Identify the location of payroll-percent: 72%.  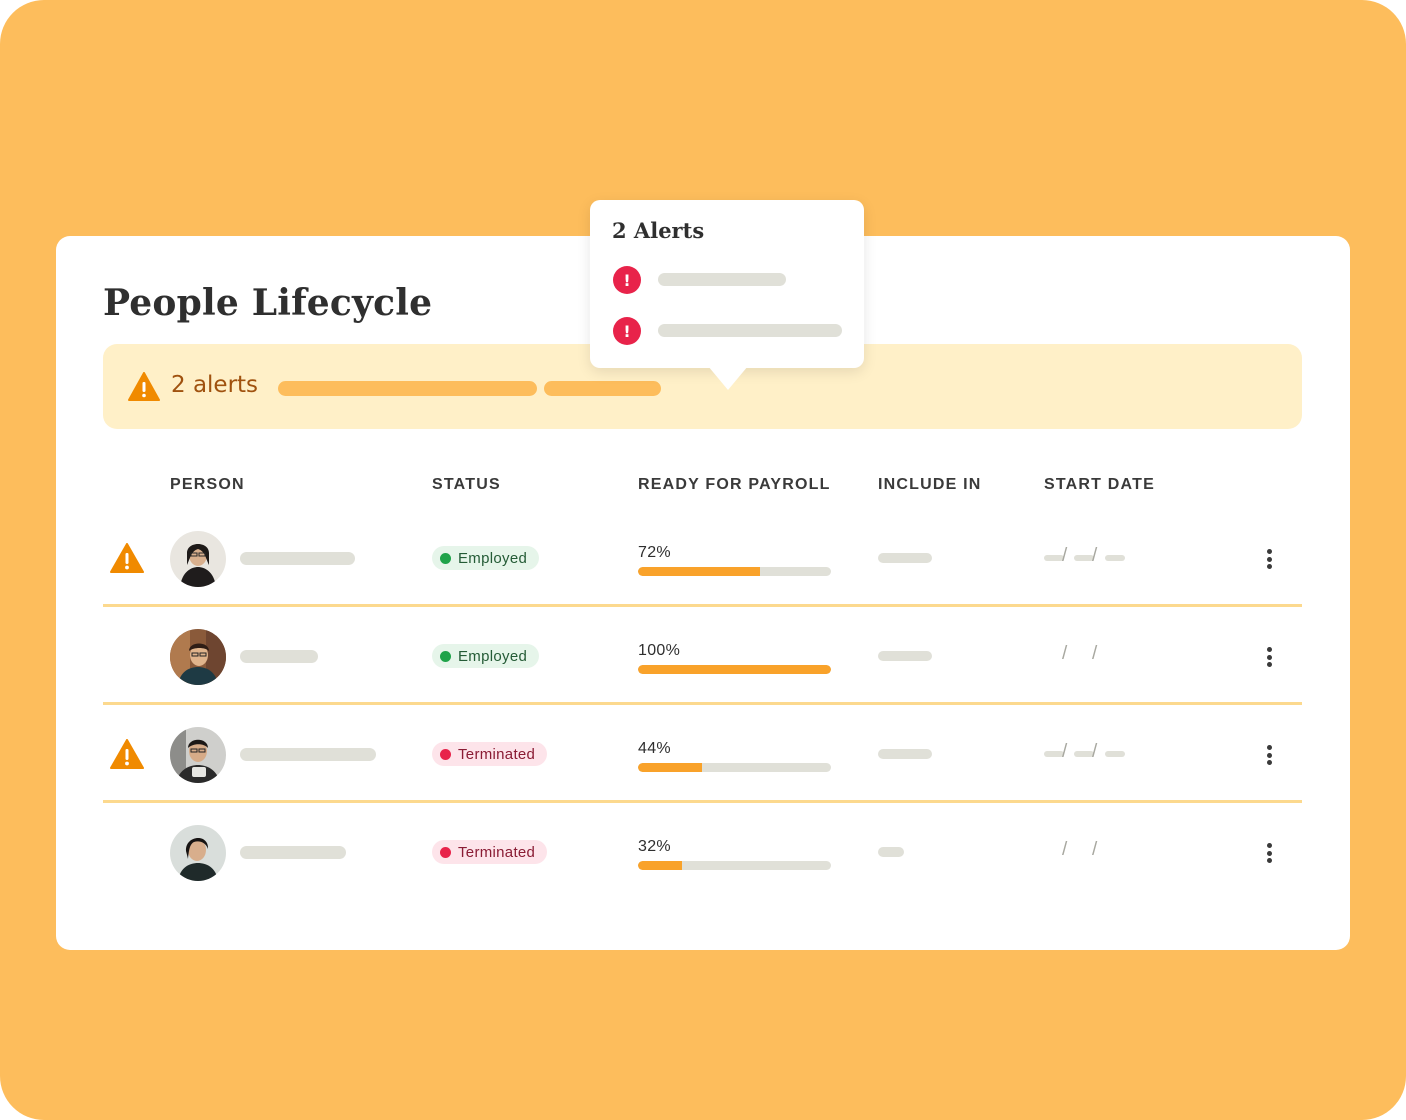
(654, 552).